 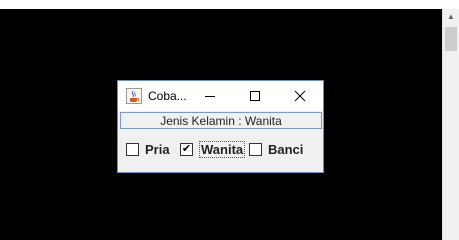 I want to click on checkmark-icon: ✔, so click(x=186, y=148).